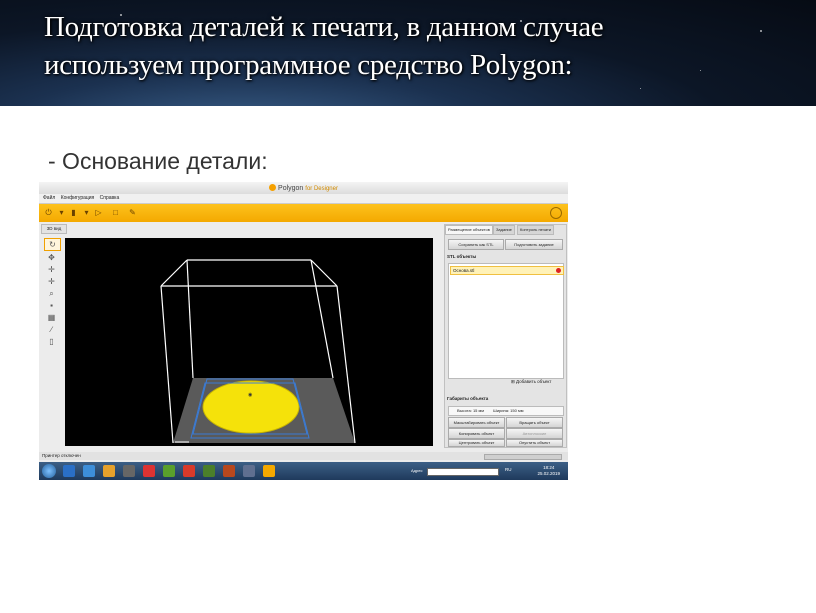 The height and width of the screenshot is (613, 816). Describe the element at coordinates (476, 433) in the screenshot. I see `copy-object-button: Копировать объект` at that location.